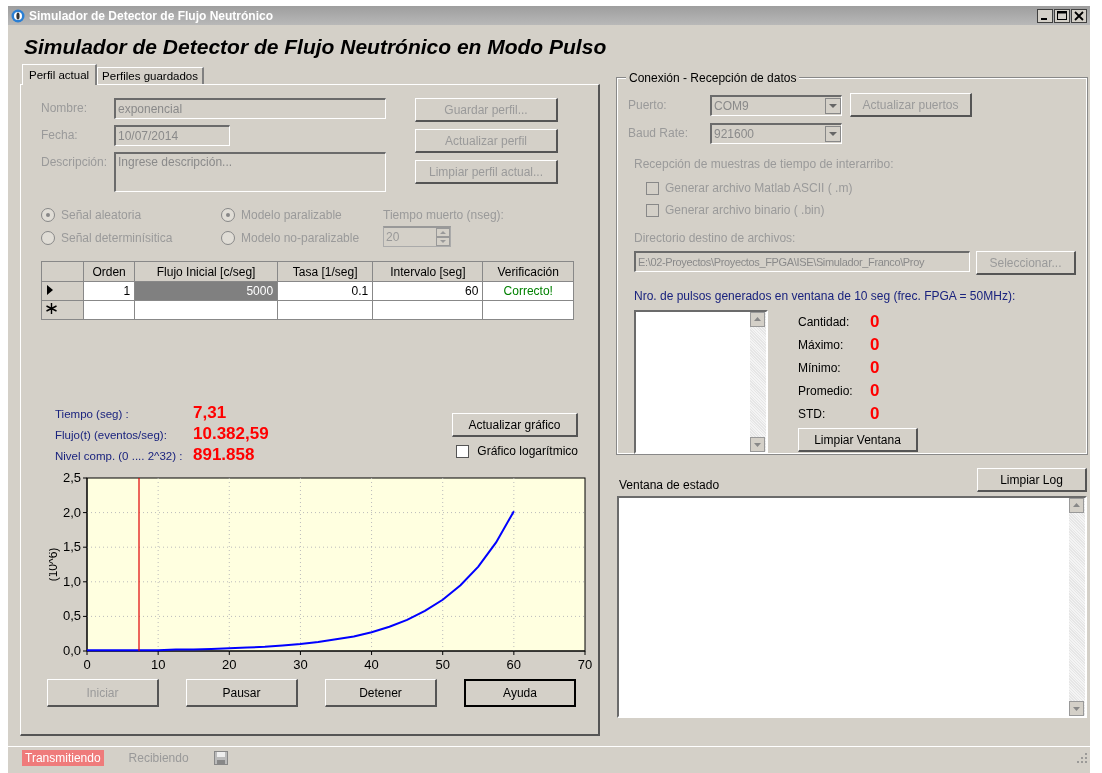 This screenshot has width=1102, height=773. What do you see at coordinates (764, 164) in the screenshot?
I see `section-label: Recepción de muestras de tiempo de interarribo:` at bounding box center [764, 164].